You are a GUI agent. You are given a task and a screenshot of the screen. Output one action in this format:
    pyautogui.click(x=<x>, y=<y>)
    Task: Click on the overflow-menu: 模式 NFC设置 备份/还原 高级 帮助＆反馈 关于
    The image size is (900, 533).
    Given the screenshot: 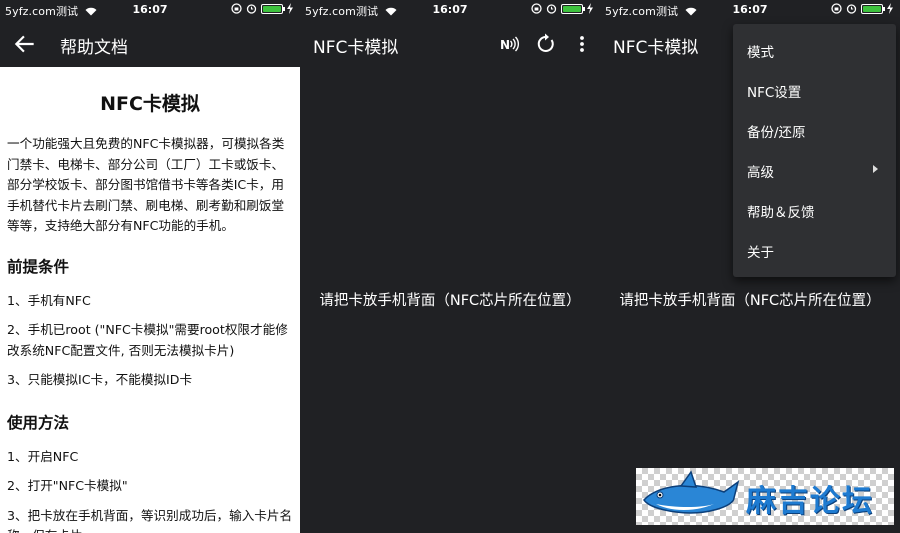 What is the action you would take?
    pyautogui.click(x=814, y=150)
    